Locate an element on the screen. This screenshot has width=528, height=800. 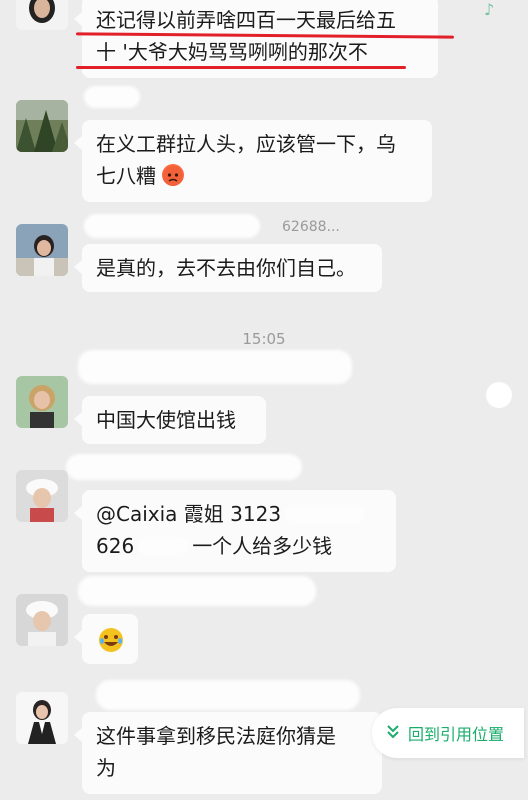
message-line: 中国大使馆出钱 is located at coordinates (166, 420).